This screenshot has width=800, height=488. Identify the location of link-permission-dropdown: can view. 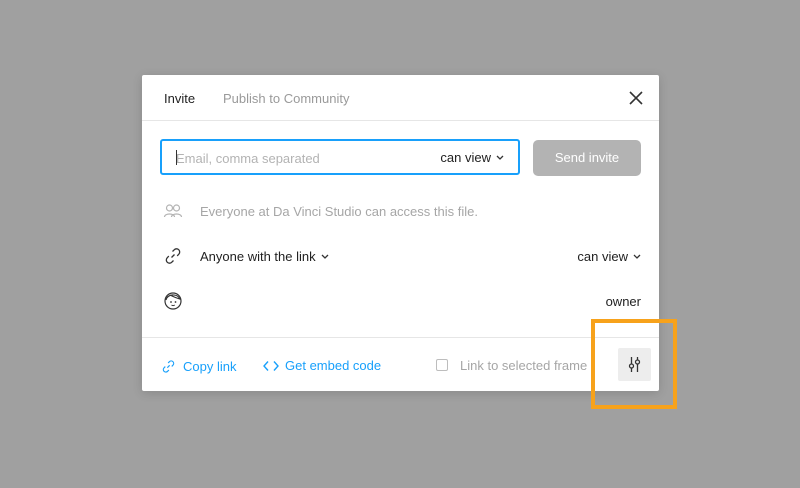
(609, 256).